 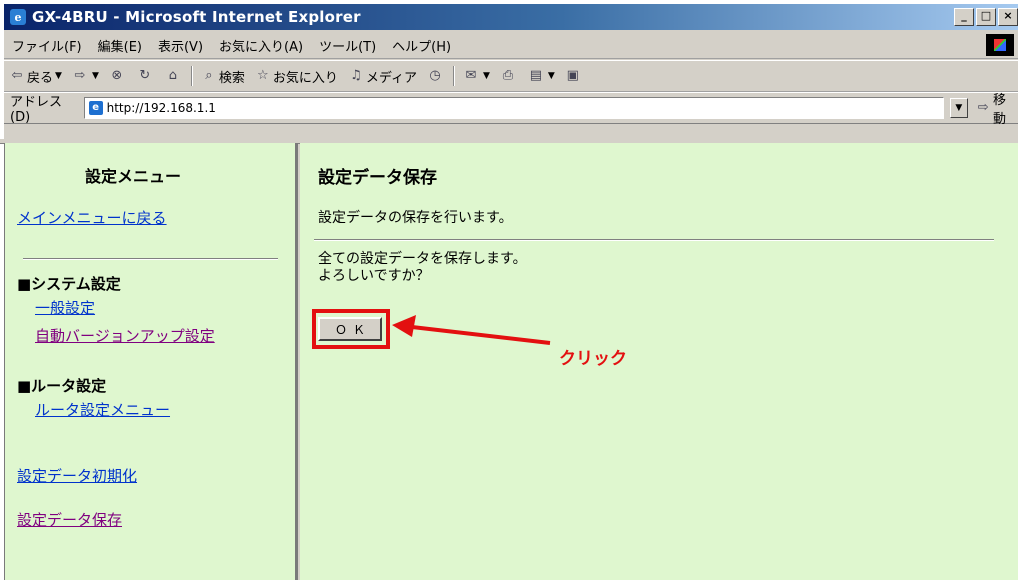 What do you see at coordinates (47, 45) in the screenshot?
I see `menu-file: ファイル(F)` at bounding box center [47, 45].